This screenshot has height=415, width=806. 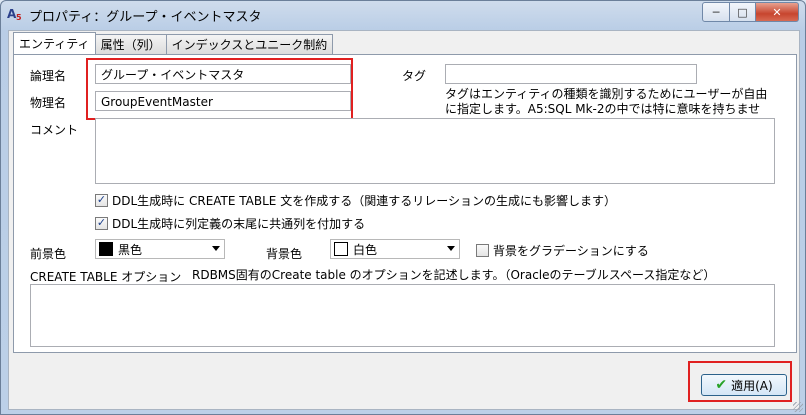 What do you see at coordinates (752, 385) in the screenshot?
I see `apply-button-label: 適用(A)` at bounding box center [752, 385].